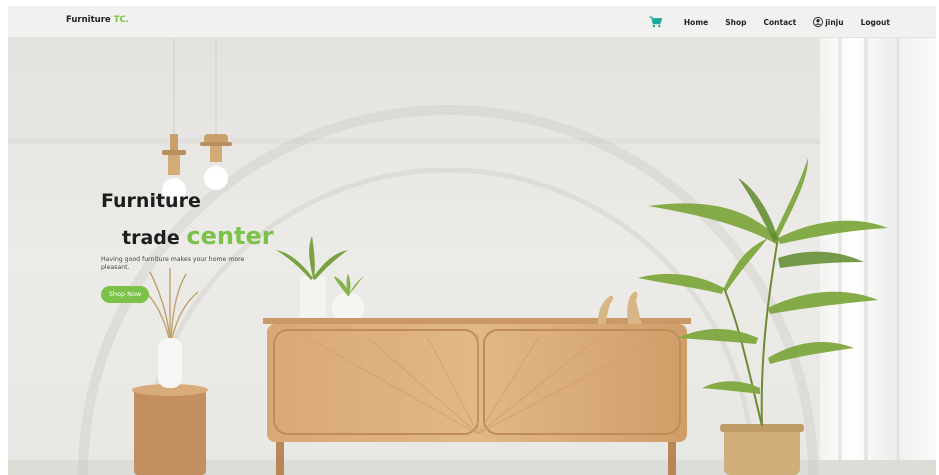  What do you see at coordinates (875, 22) in the screenshot?
I see `nav-logout-link: Logout` at bounding box center [875, 22].